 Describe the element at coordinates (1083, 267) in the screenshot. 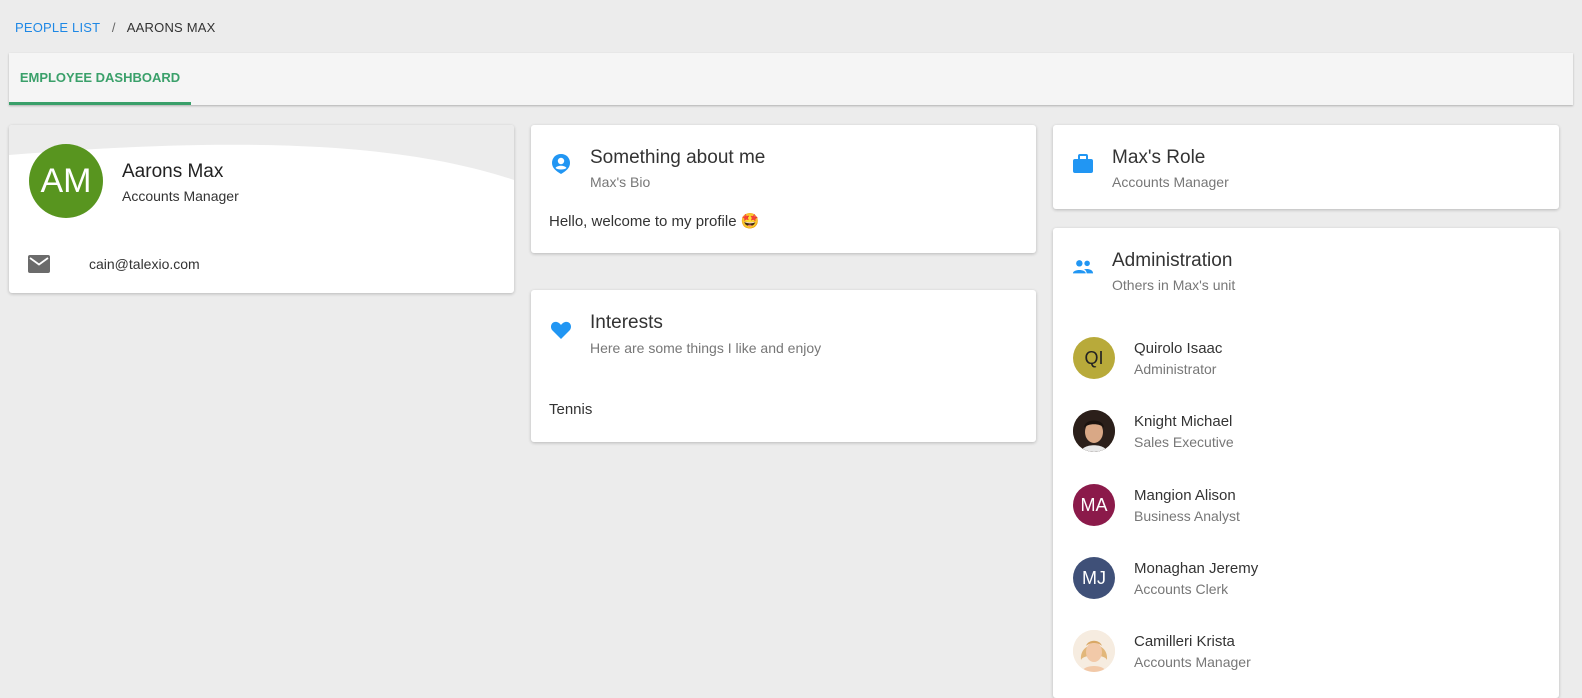

I see `people-icon` at that location.